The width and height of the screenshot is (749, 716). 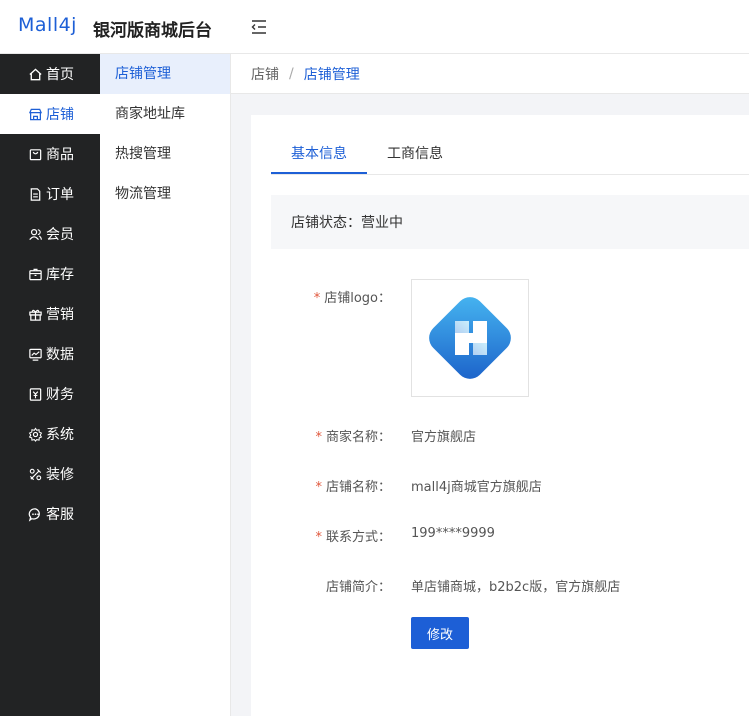 I want to click on edit-button: 修改, so click(x=440, y=633).